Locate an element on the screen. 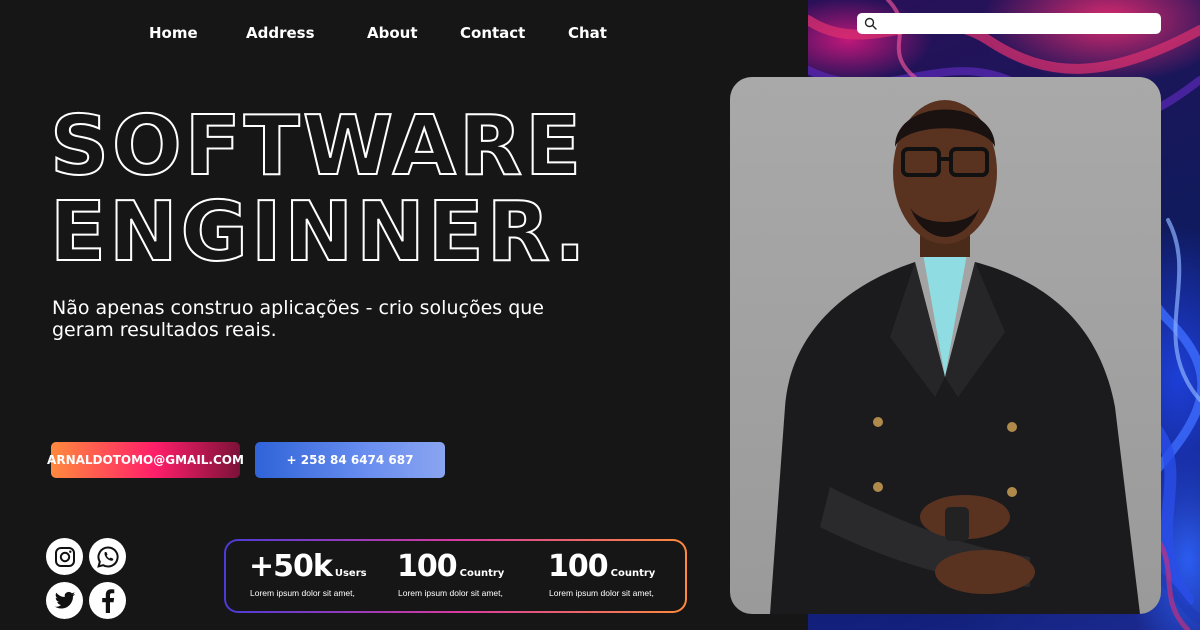 This screenshot has height=630, width=1200. twitter-icon is located at coordinates (64, 600).